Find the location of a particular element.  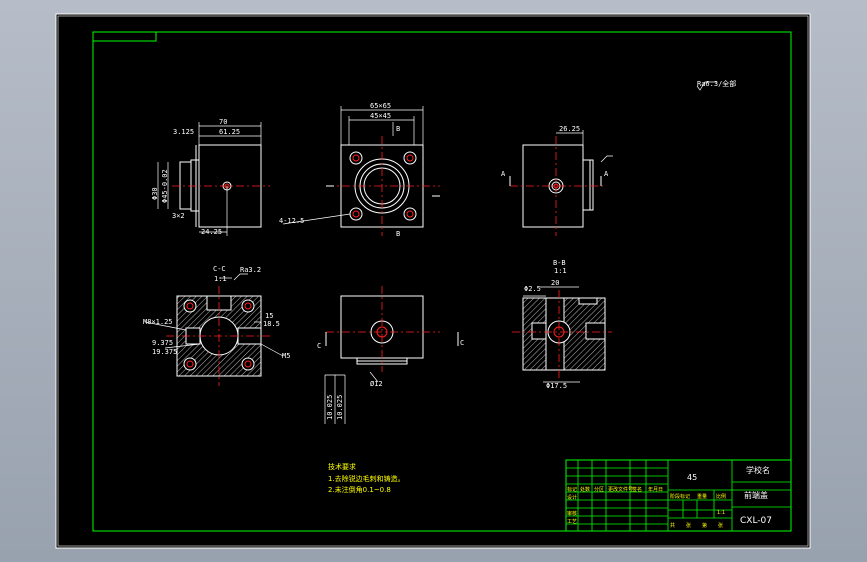

notes-line-2: 2.未注倒角0.1~0.8 is located at coordinates (359, 489).